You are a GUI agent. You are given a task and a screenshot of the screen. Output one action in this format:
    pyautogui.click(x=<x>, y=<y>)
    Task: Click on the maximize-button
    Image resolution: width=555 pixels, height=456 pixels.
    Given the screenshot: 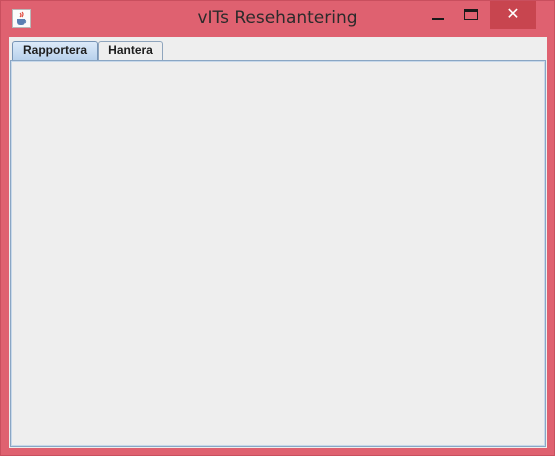 What is the action you would take?
    pyautogui.click(x=471, y=15)
    